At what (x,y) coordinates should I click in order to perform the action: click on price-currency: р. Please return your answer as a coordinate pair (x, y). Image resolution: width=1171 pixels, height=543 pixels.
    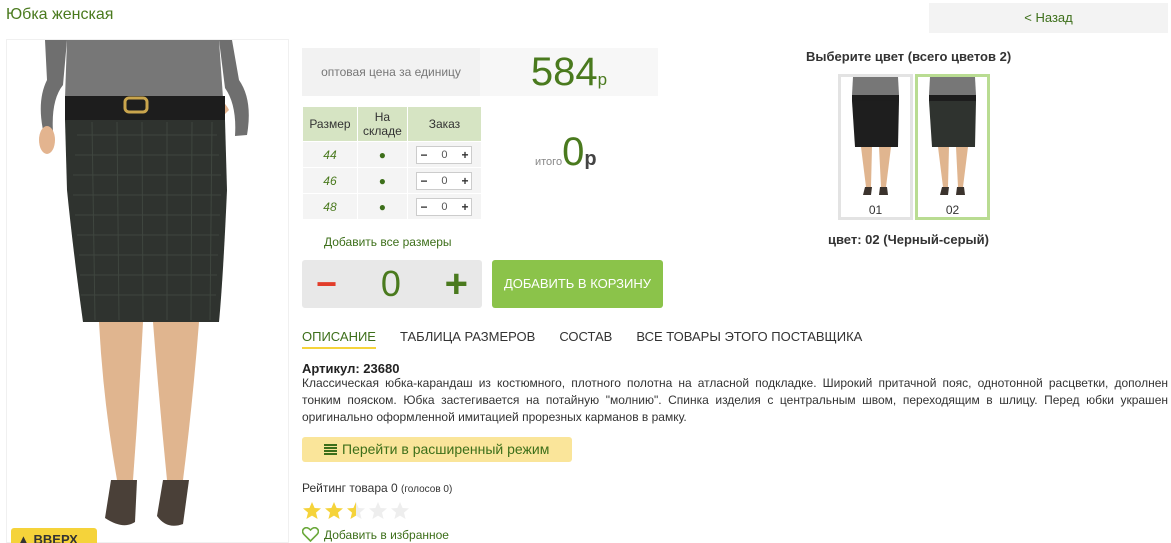
    Looking at the image, I should click on (602, 79).